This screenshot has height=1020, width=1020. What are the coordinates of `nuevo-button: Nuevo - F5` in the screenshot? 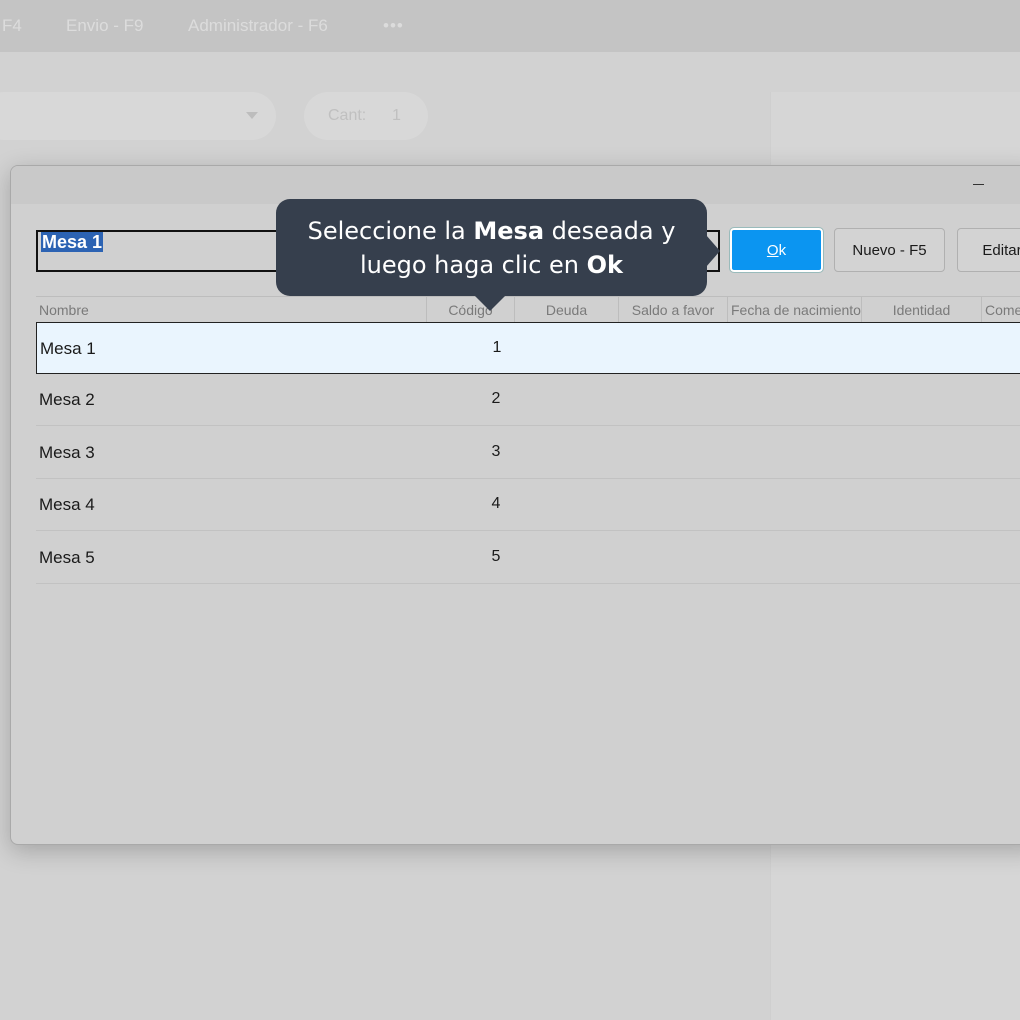 It's located at (889, 250).